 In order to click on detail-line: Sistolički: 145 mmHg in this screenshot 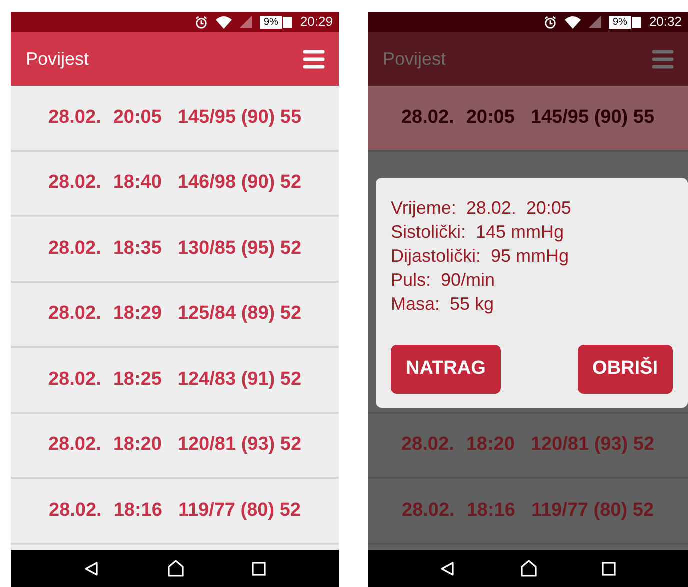, I will do `click(478, 232)`.